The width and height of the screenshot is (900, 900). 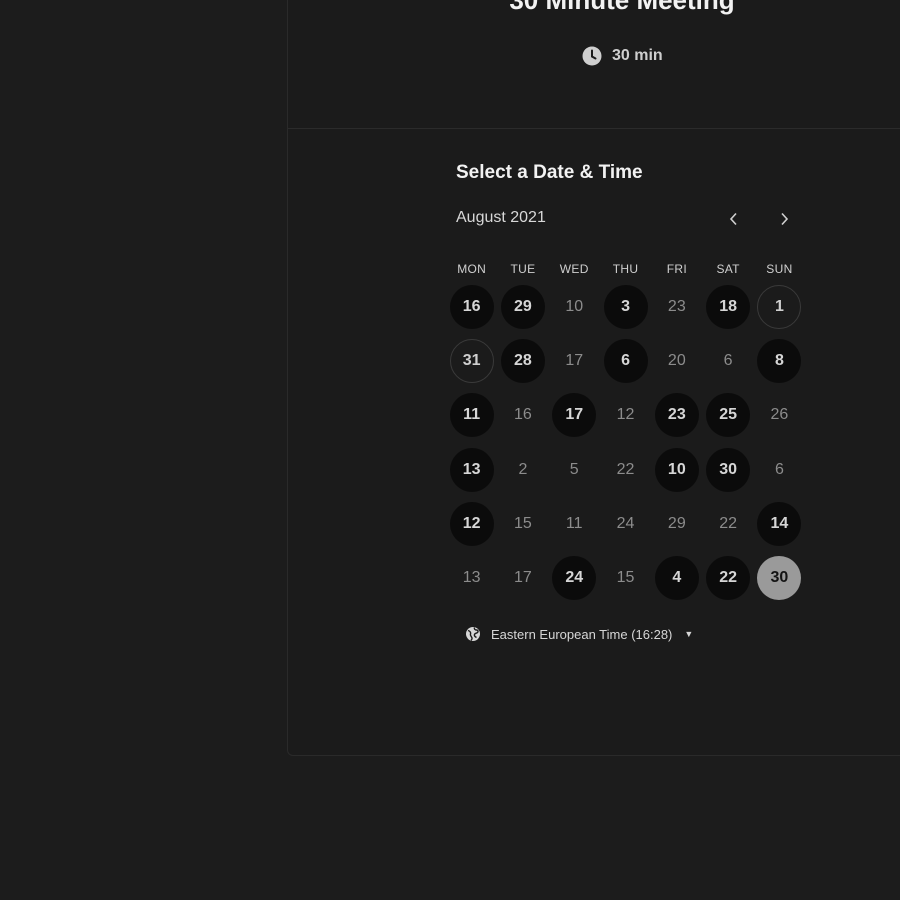 I want to click on calendar-day-label: 3, so click(x=625, y=307).